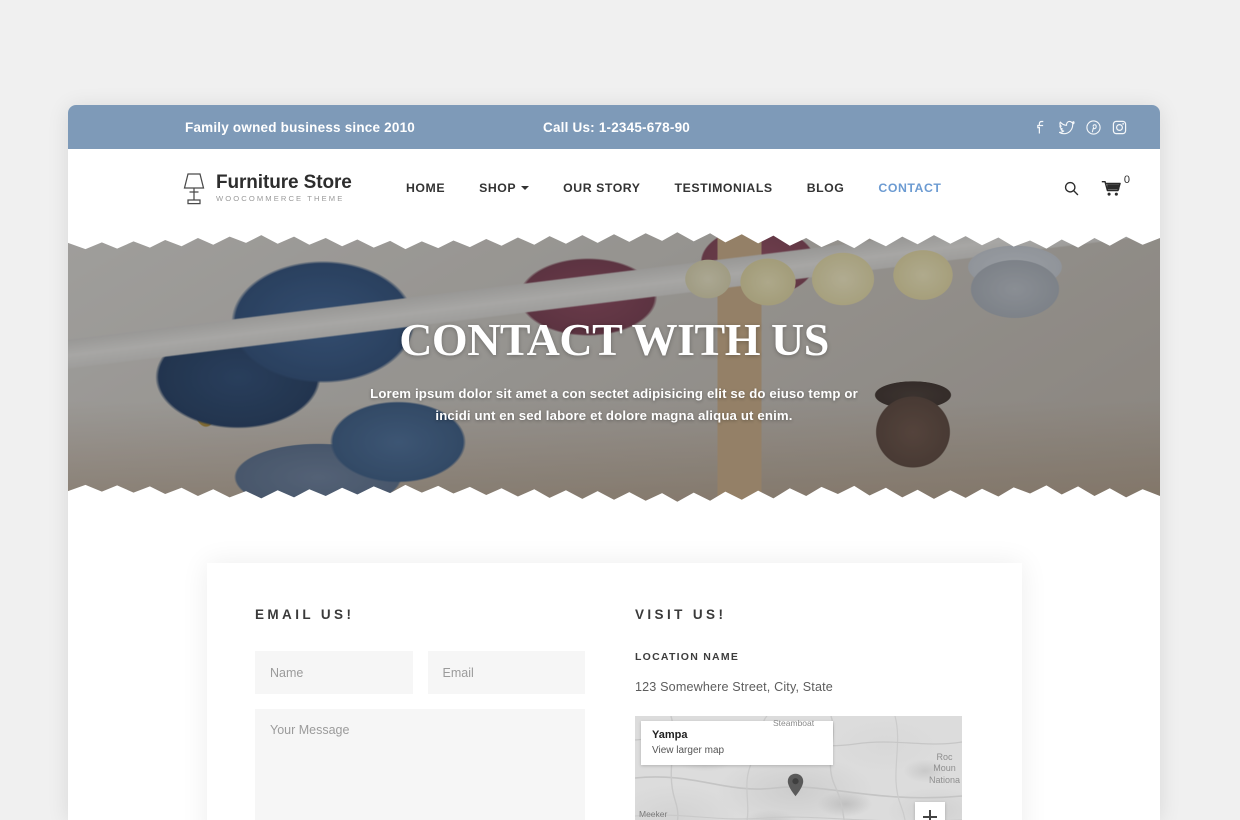  I want to click on email-us-heading: EMAIL US!, so click(305, 614).